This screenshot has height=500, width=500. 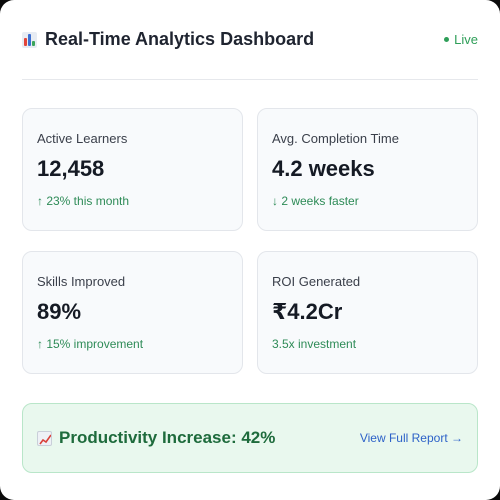 What do you see at coordinates (180, 39) in the screenshot?
I see `page-title: Real-Time Analytics Dashboard` at bounding box center [180, 39].